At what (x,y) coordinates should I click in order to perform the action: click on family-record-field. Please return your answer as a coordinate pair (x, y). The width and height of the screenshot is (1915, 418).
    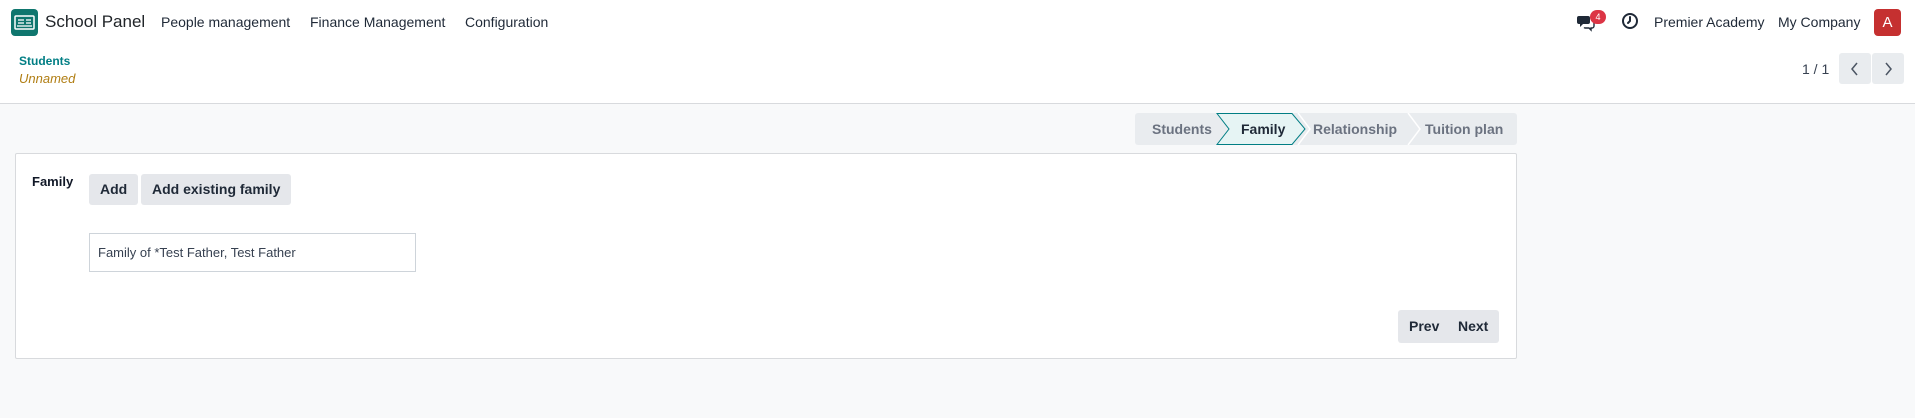
    Looking at the image, I should click on (252, 252).